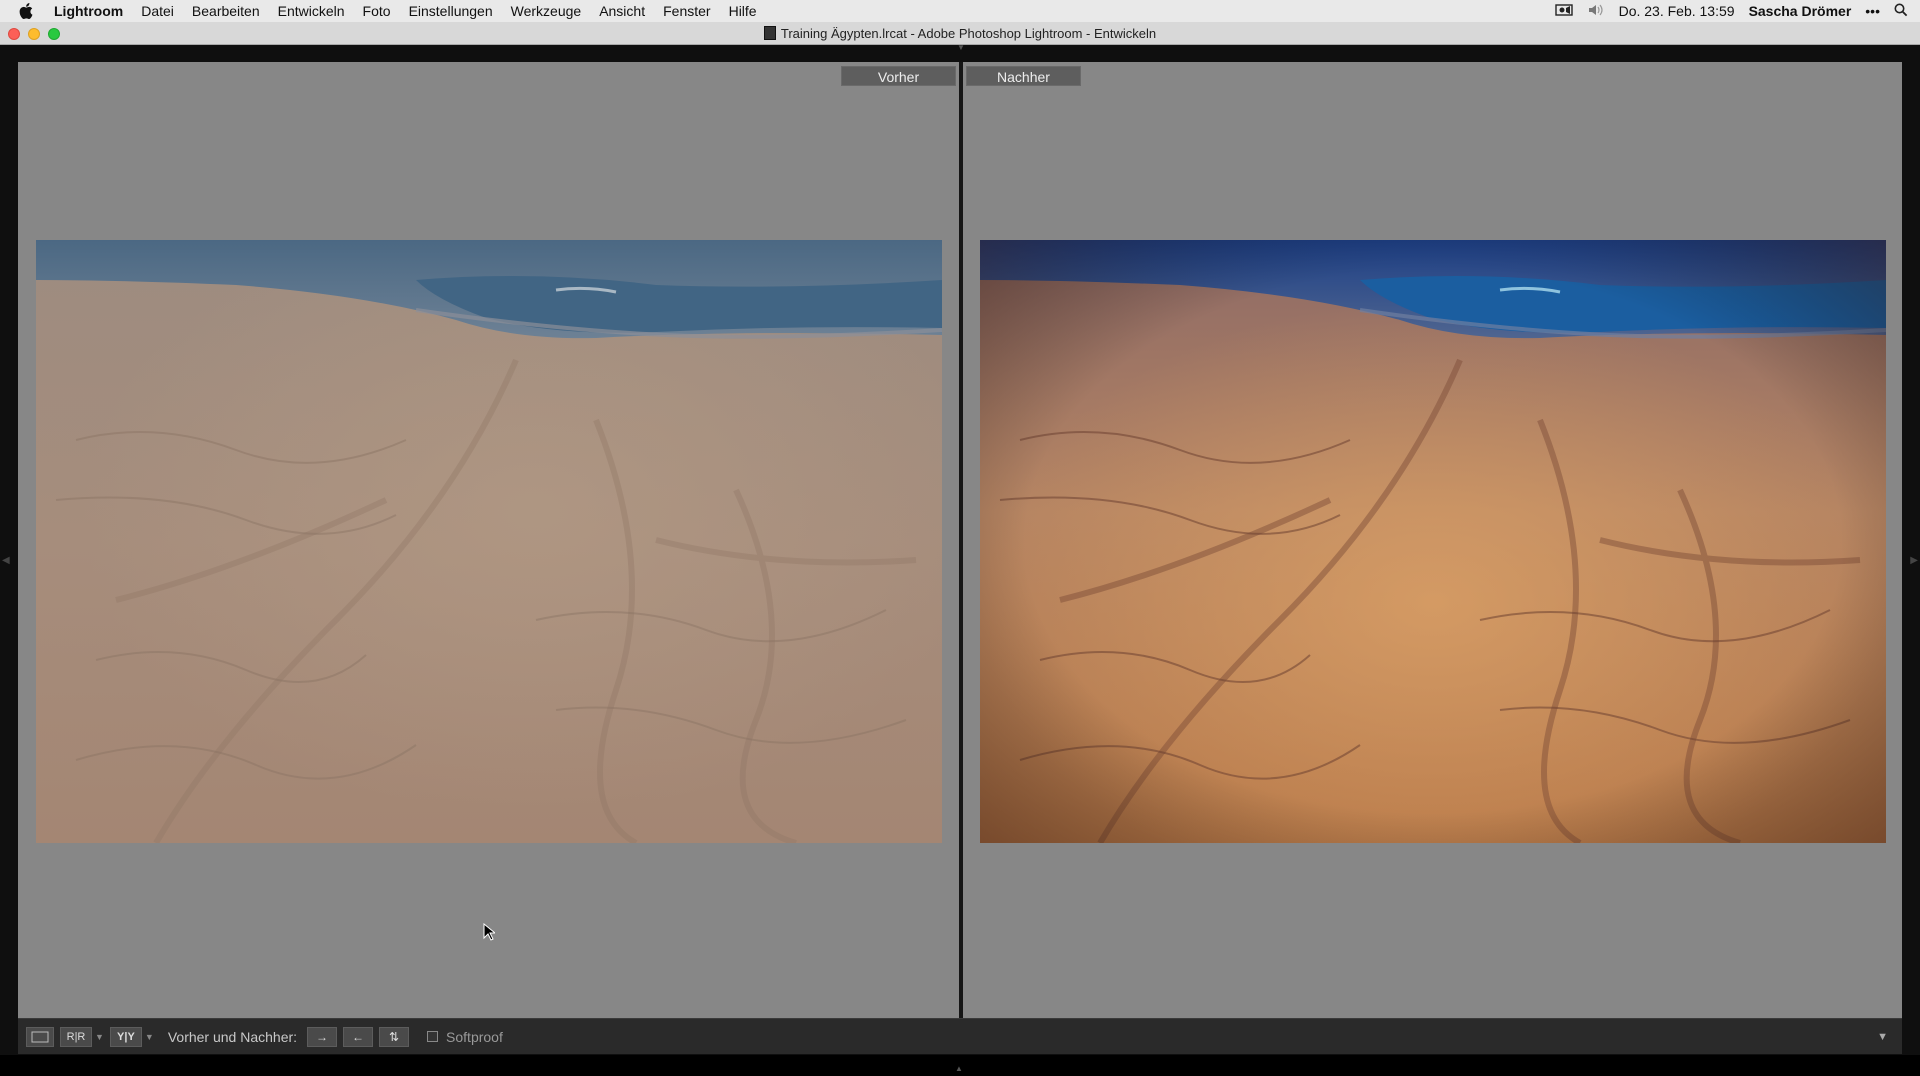  Describe the element at coordinates (26, 11) in the screenshot. I see `apple-menu-icon` at that location.